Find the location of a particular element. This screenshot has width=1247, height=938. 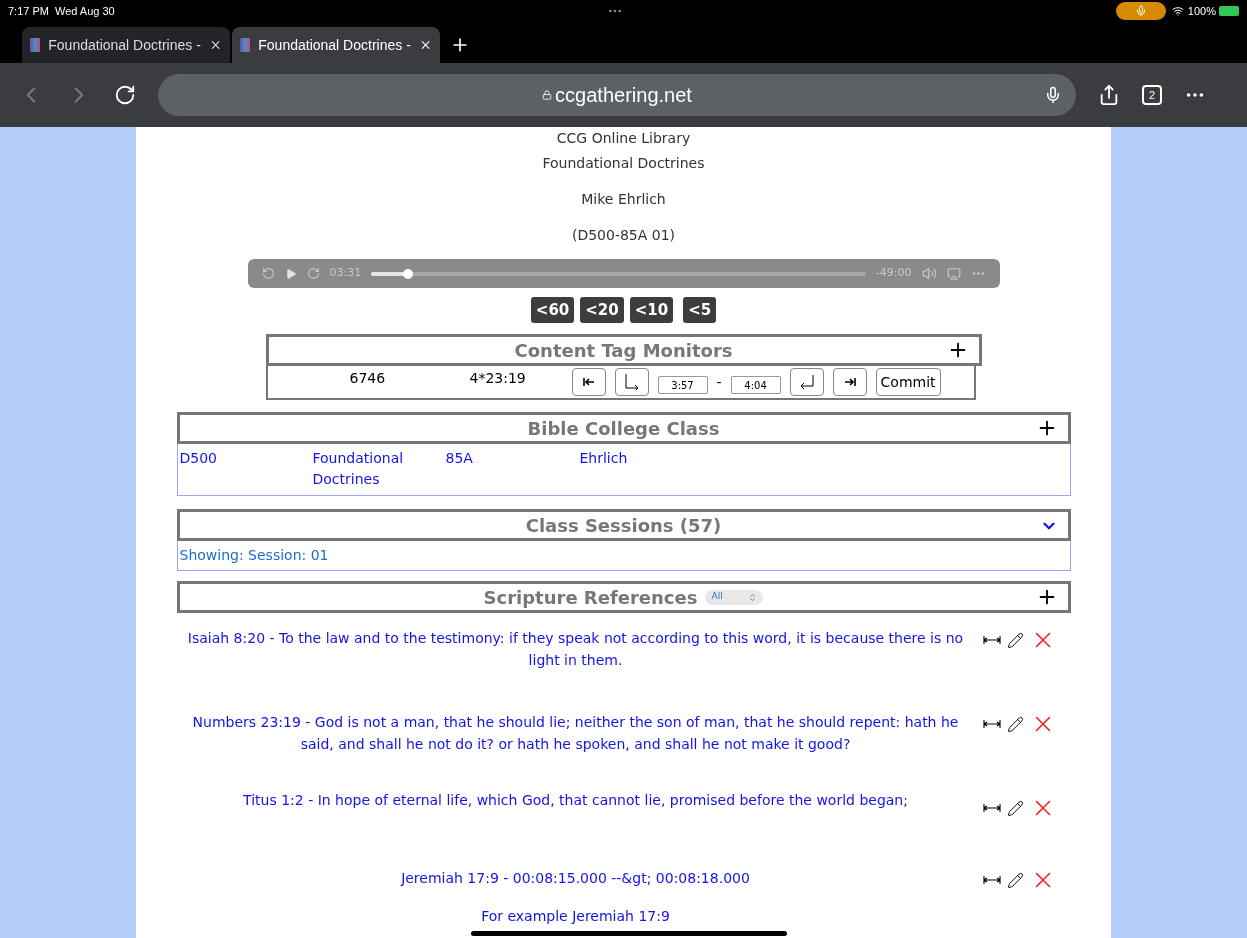

filter-select: All is located at coordinates (734, 597).